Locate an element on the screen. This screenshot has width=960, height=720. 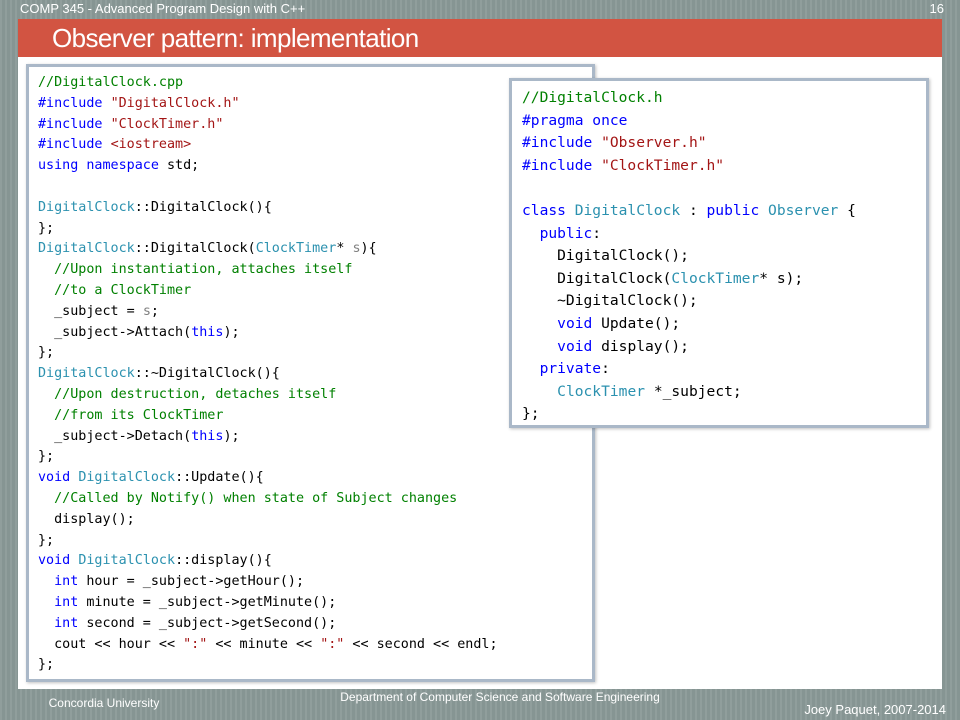
code-token: ::DigitalClock(){ is located at coordinates (203, 207).